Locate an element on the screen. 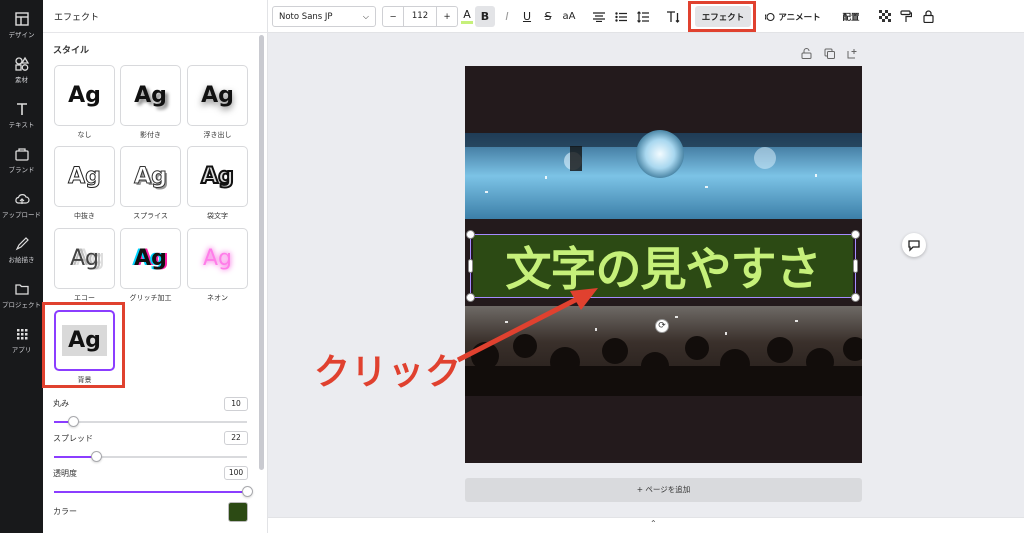 Image resolution: width=1024 pixels, height=533 pixels. opacity-value: 100 is located at coordinates (236, 473).